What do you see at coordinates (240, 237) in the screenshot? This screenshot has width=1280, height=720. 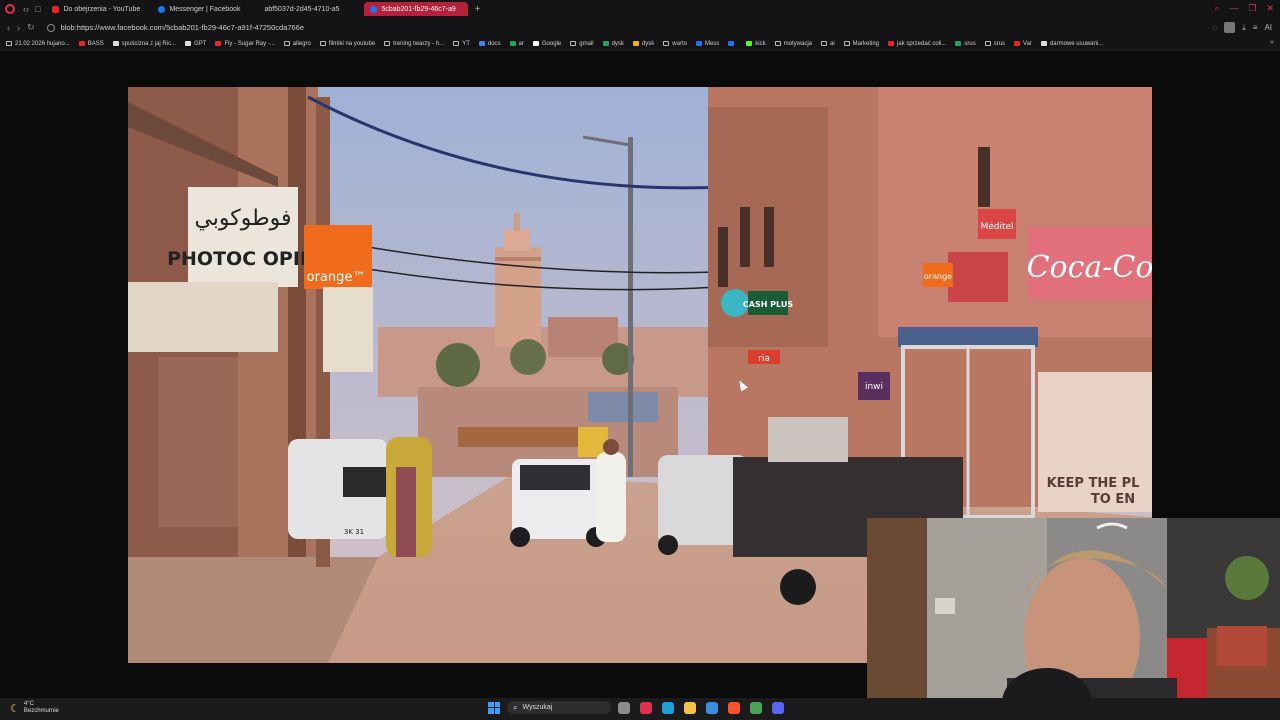 I see `photocopie-sign: فوطوكوبي PHOTOC OPIE` at bounding box center [240, 237].